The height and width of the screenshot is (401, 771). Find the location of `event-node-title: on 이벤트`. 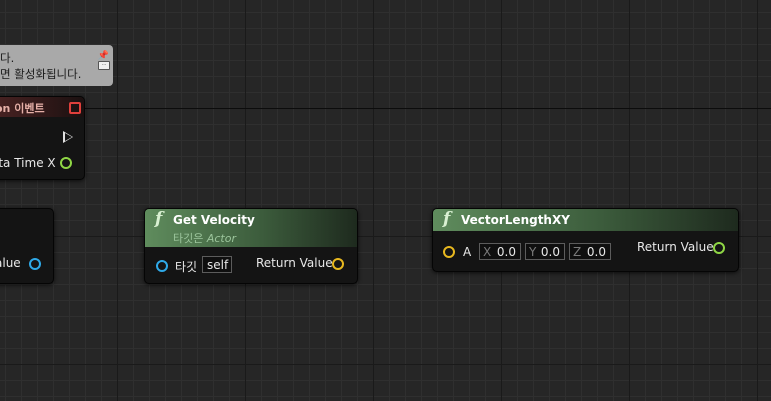

event-node-title: on 이벤트 is located at coordinates (22, 108).